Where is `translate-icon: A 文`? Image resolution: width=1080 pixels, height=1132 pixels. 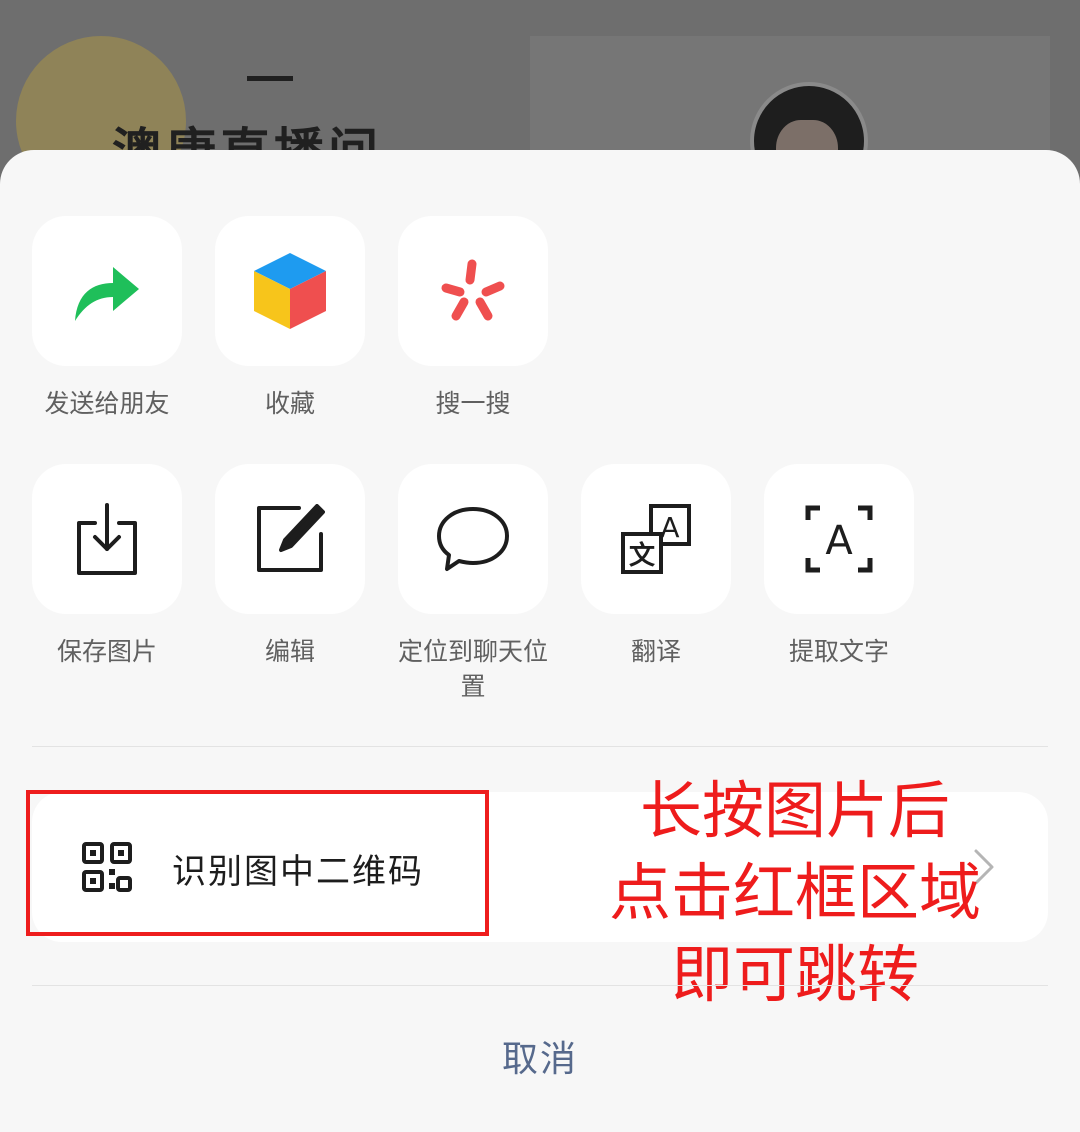 translate-icon: A 文 is located at coordinates (656, 539).